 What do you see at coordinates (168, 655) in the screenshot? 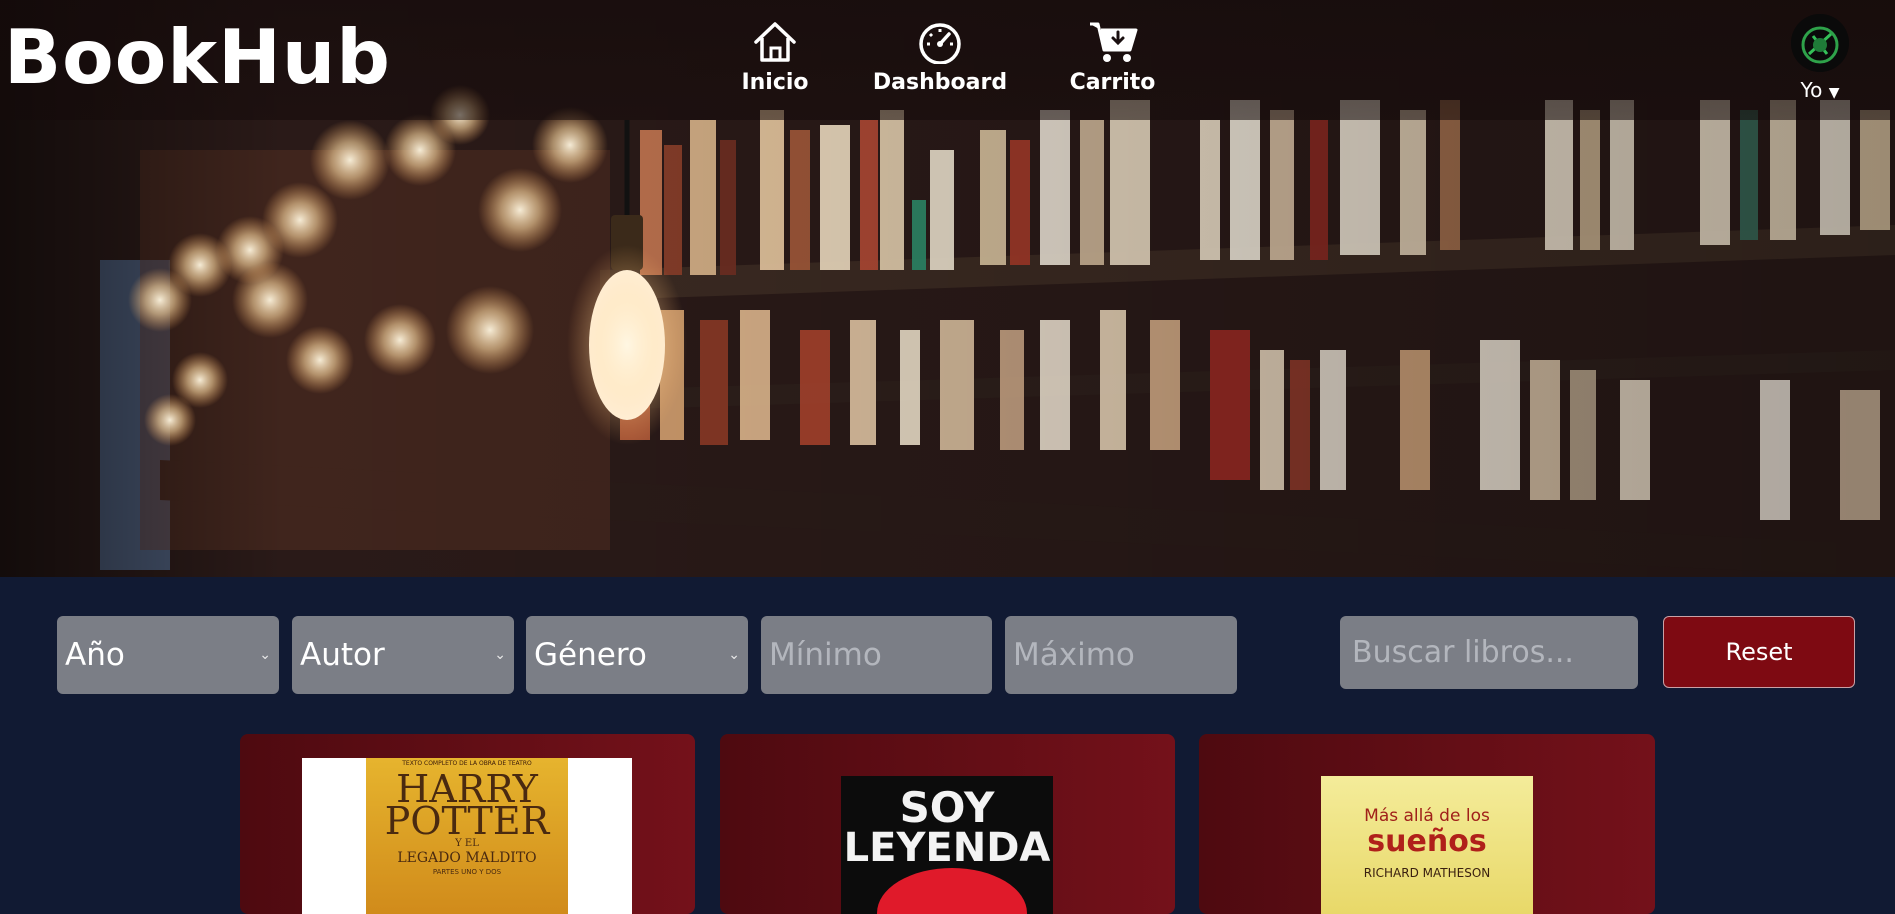
I see `year-select: Año ⌄` at bounding box center [168, 655].